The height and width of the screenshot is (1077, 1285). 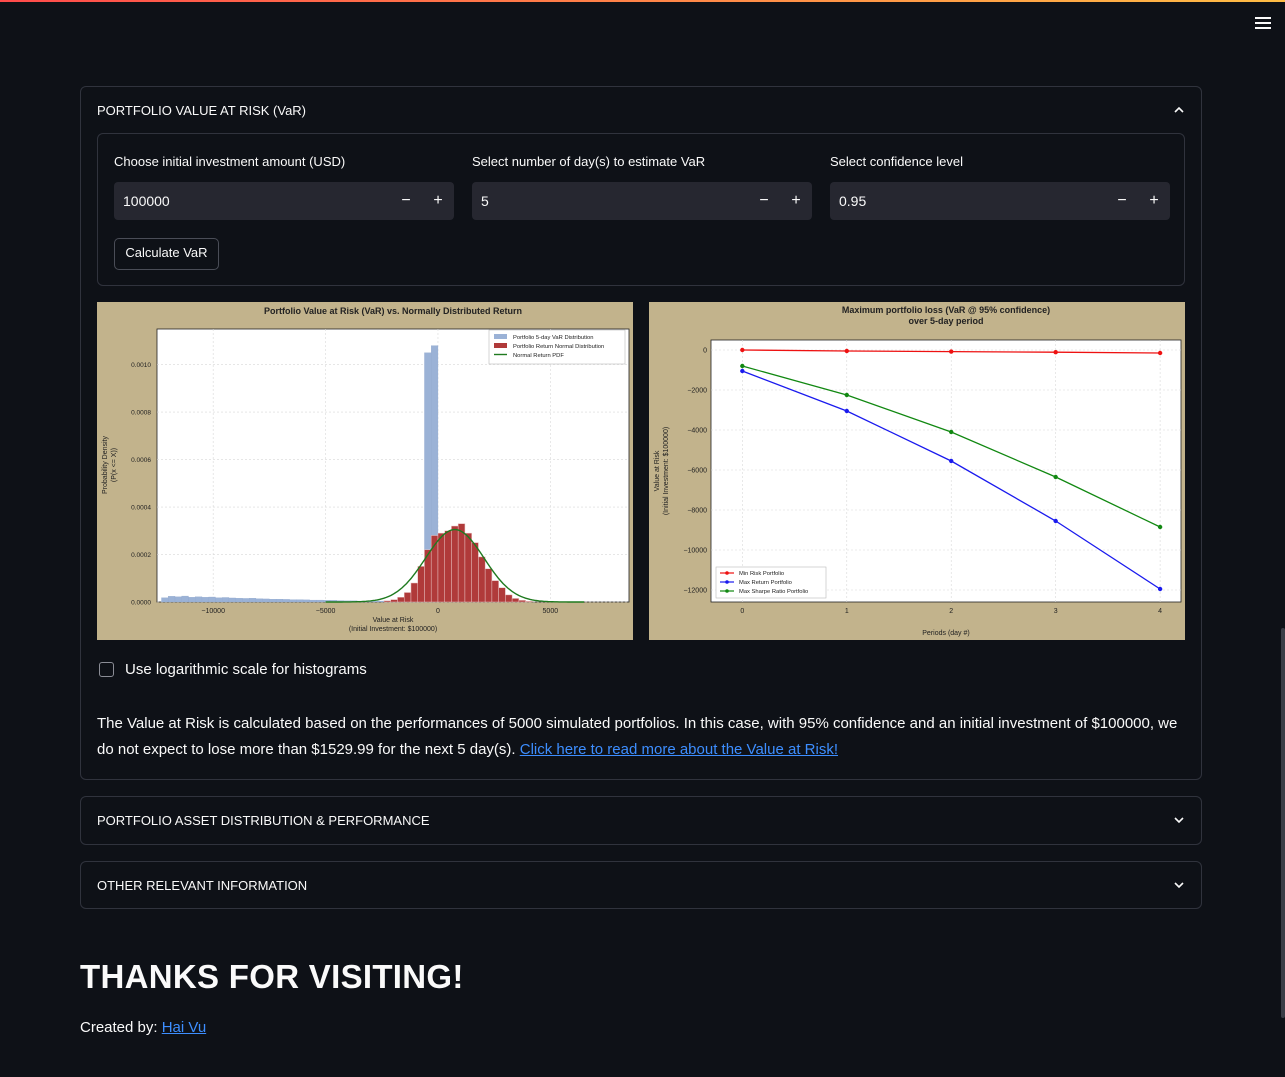 I want to click on scrollbar, so click(x=1283, y=823).